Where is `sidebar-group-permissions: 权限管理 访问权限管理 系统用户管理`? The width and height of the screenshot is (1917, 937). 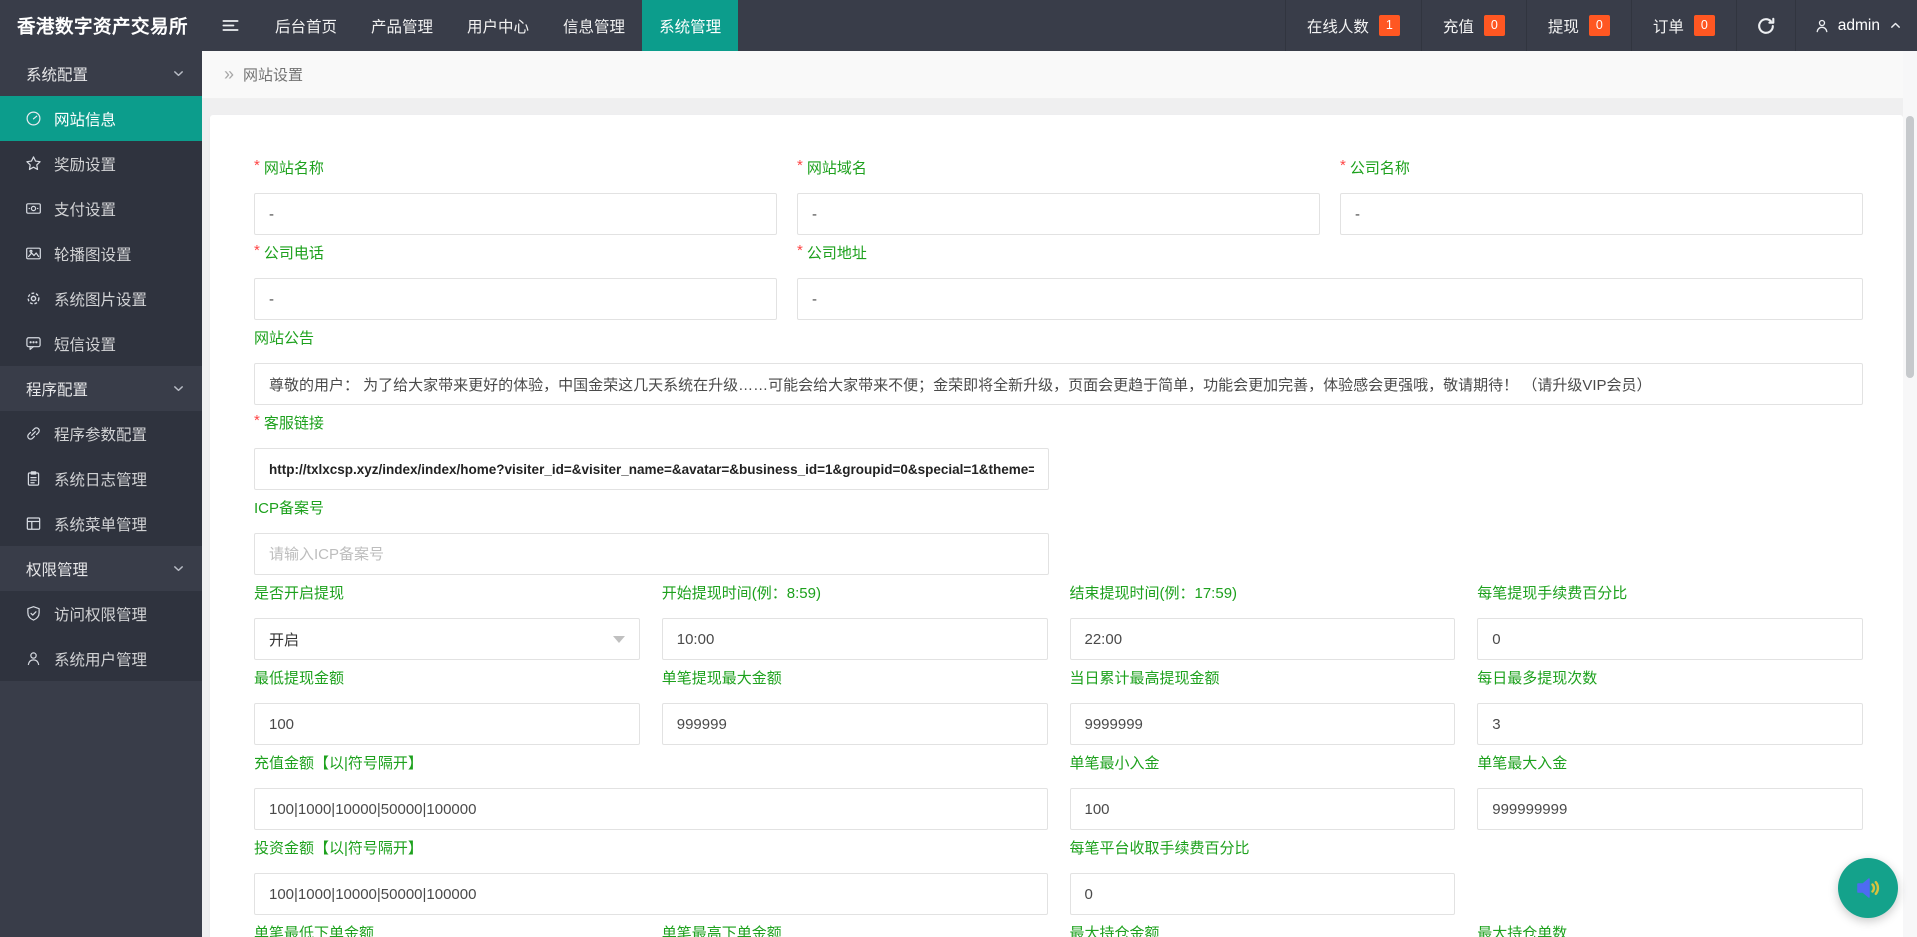
sidebar-group-permissions: 权限管理 访问权限管理 系统用户管理 is located at coordinates (101, 613).